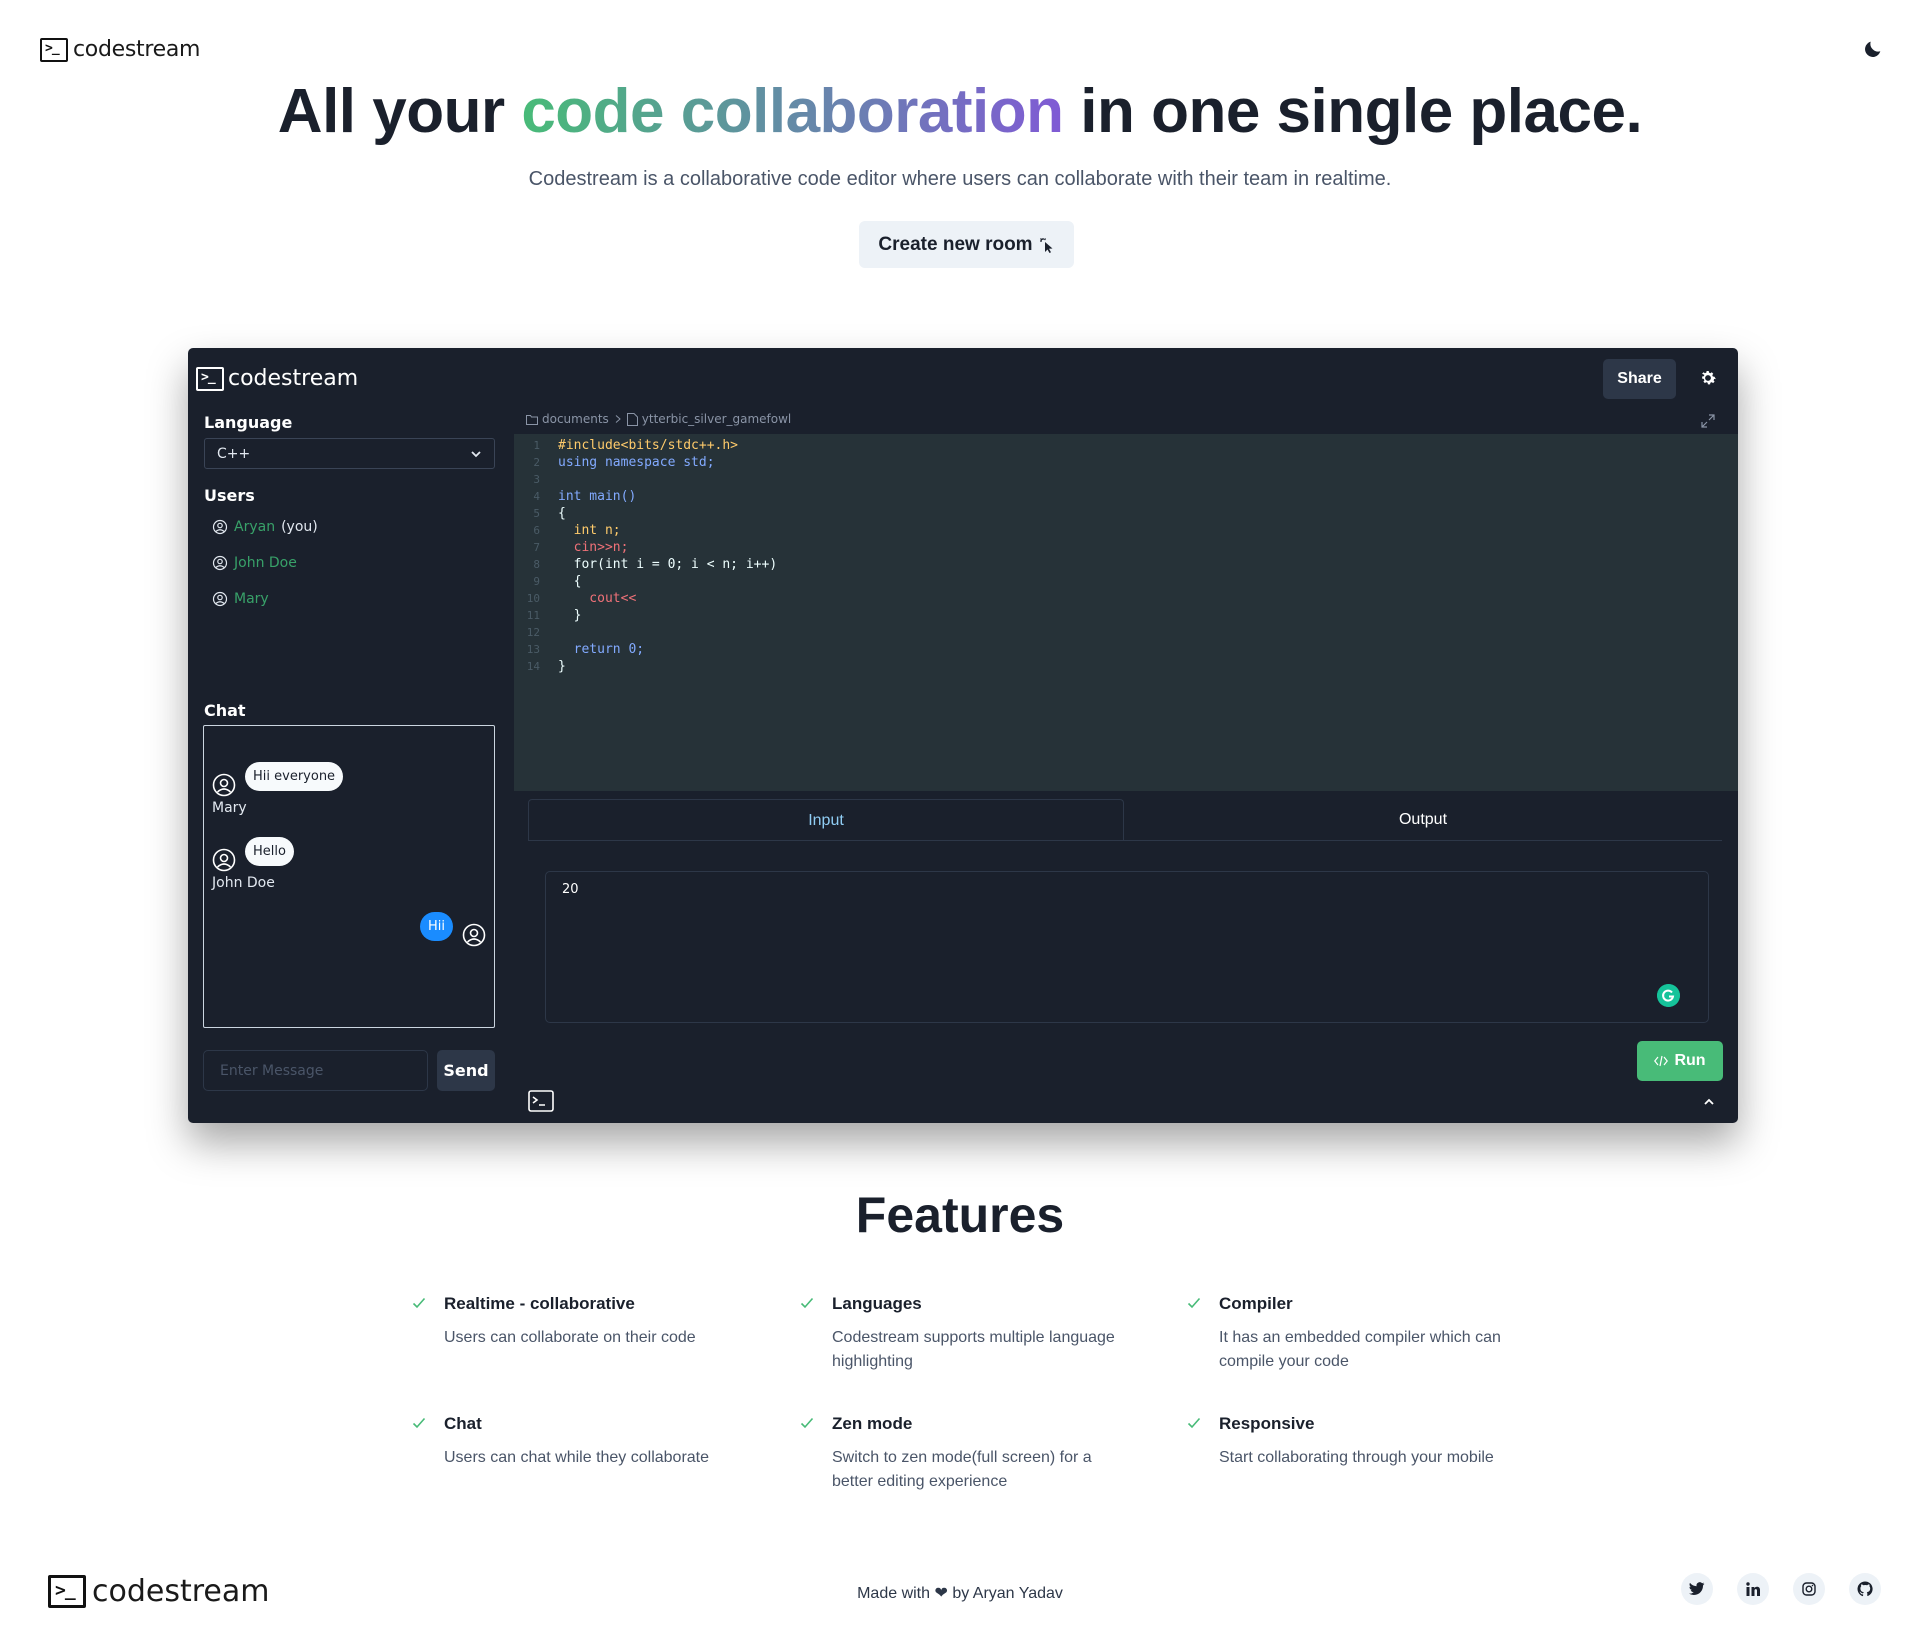 The image size is (1920, 1642). What do you see at coordinates (570, 1337) in the screenshot?
I see `feature-desc: Users can collaborate on their code` at bounding box center [570, 1337].